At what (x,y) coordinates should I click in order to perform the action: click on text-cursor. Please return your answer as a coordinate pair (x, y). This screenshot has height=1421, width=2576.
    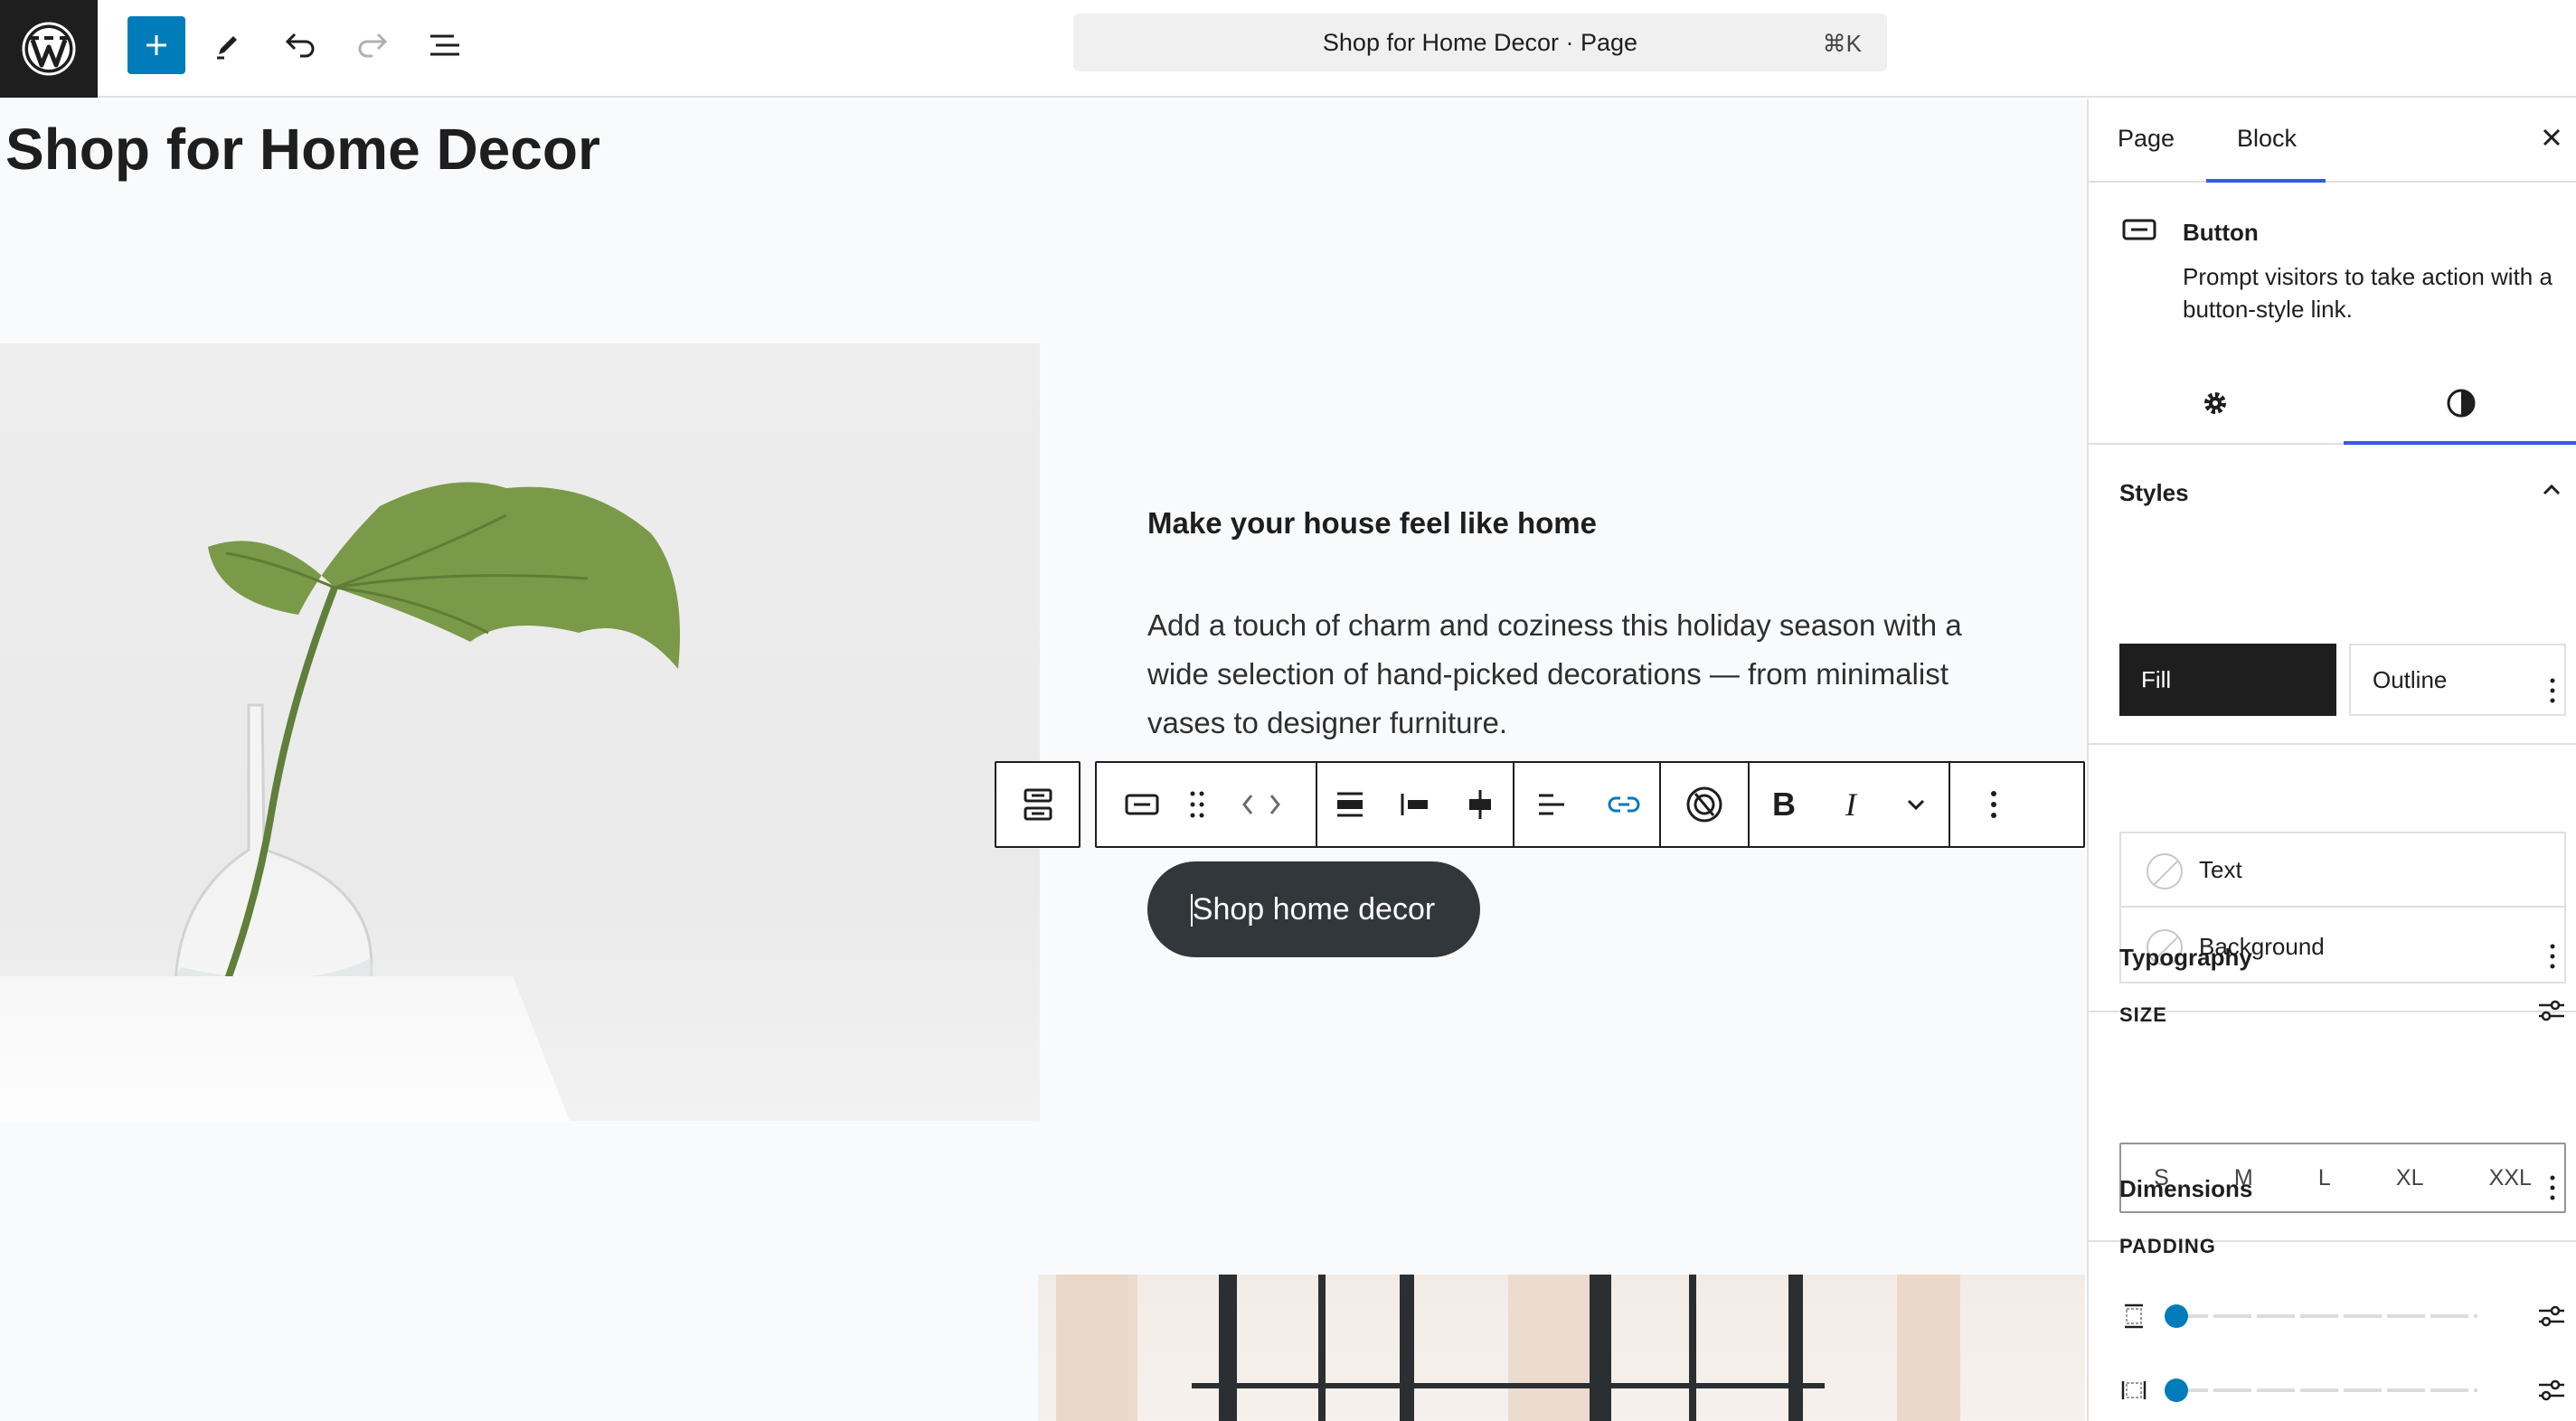
    Looking at the image, I should click on (1192, 910).